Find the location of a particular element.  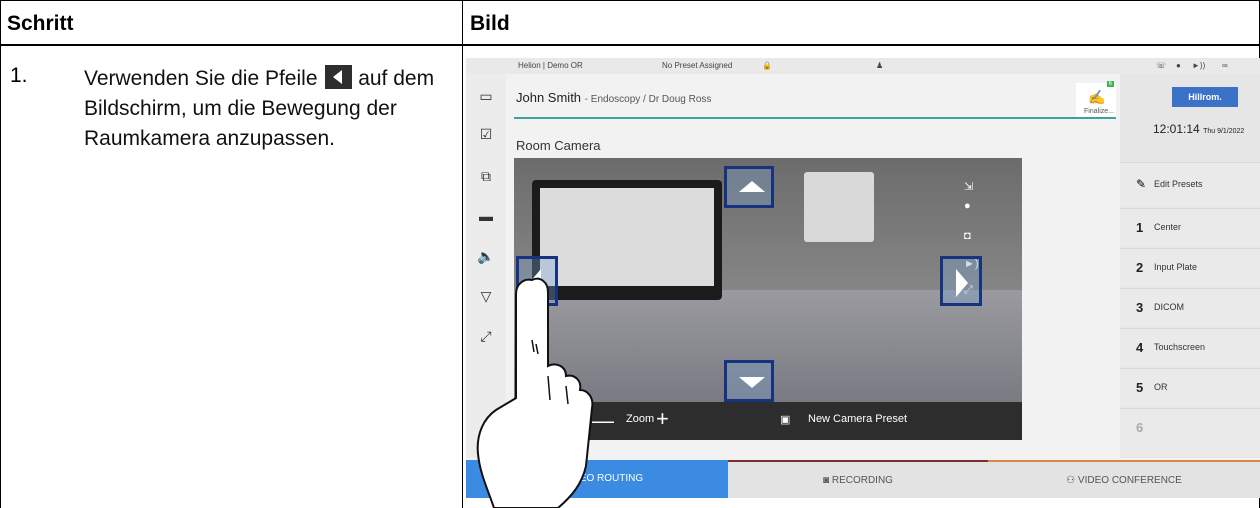

preset-num: 3 is located at coordinates (1140, 307).